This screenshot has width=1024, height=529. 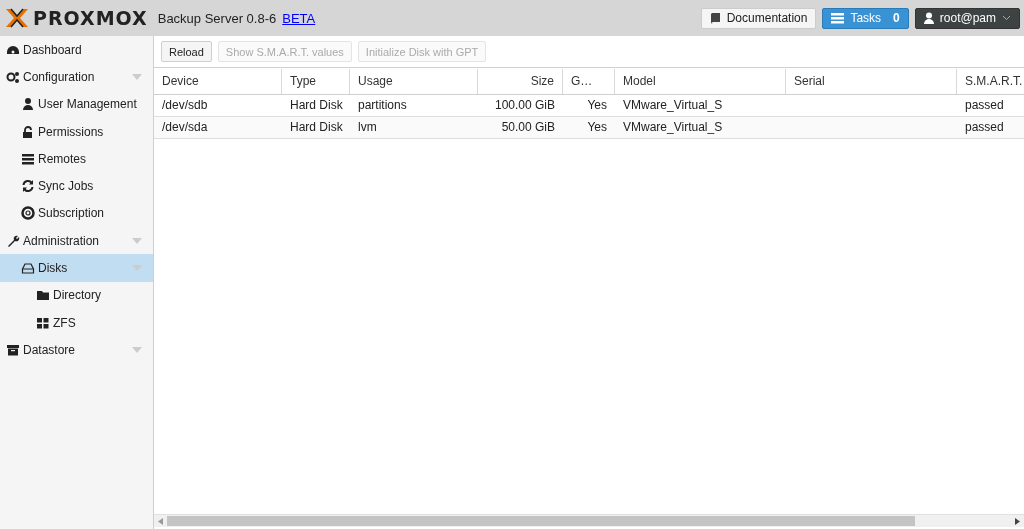 What do you see at coordinates (758, 18) in the screenshot?
I see `documentation-button: Documentation` at bounding box center [758, 18].